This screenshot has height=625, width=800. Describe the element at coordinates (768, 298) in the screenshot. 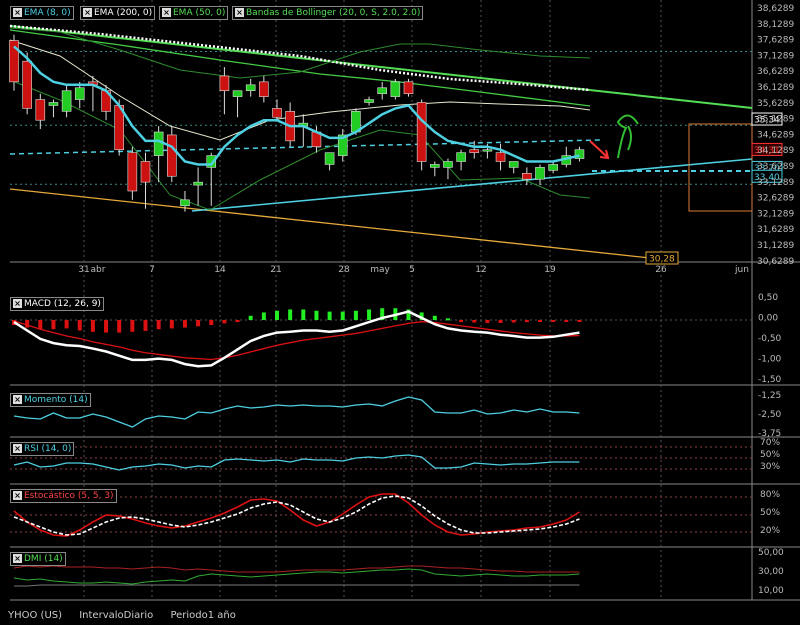

I see `macd-tick-label: 0,50` at that location.